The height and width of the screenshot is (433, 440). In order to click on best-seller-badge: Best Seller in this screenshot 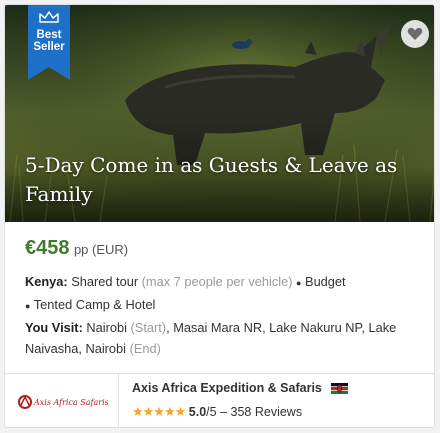, I will do `click(49, 42)`.